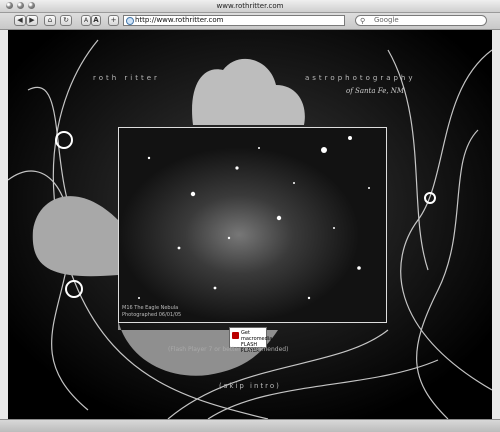  Describe the element at coordinates (32, 20) in the screenshot. I see `forward-button: ▶` at that location.